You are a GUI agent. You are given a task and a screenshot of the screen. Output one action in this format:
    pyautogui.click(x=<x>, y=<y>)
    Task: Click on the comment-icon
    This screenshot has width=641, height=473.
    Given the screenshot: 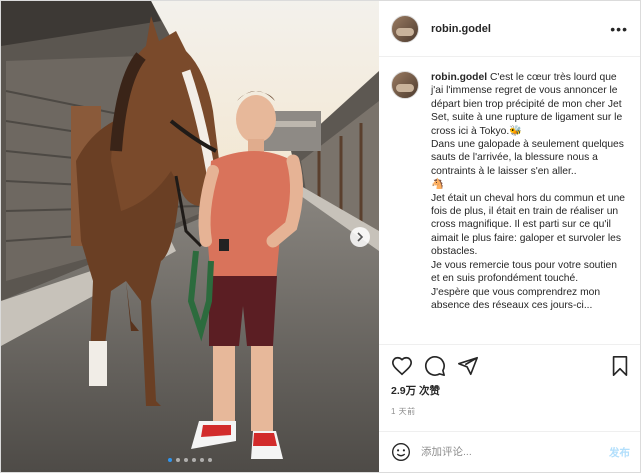 What is the action you would take?
    pyautogui.click(x=435, y=366)
    